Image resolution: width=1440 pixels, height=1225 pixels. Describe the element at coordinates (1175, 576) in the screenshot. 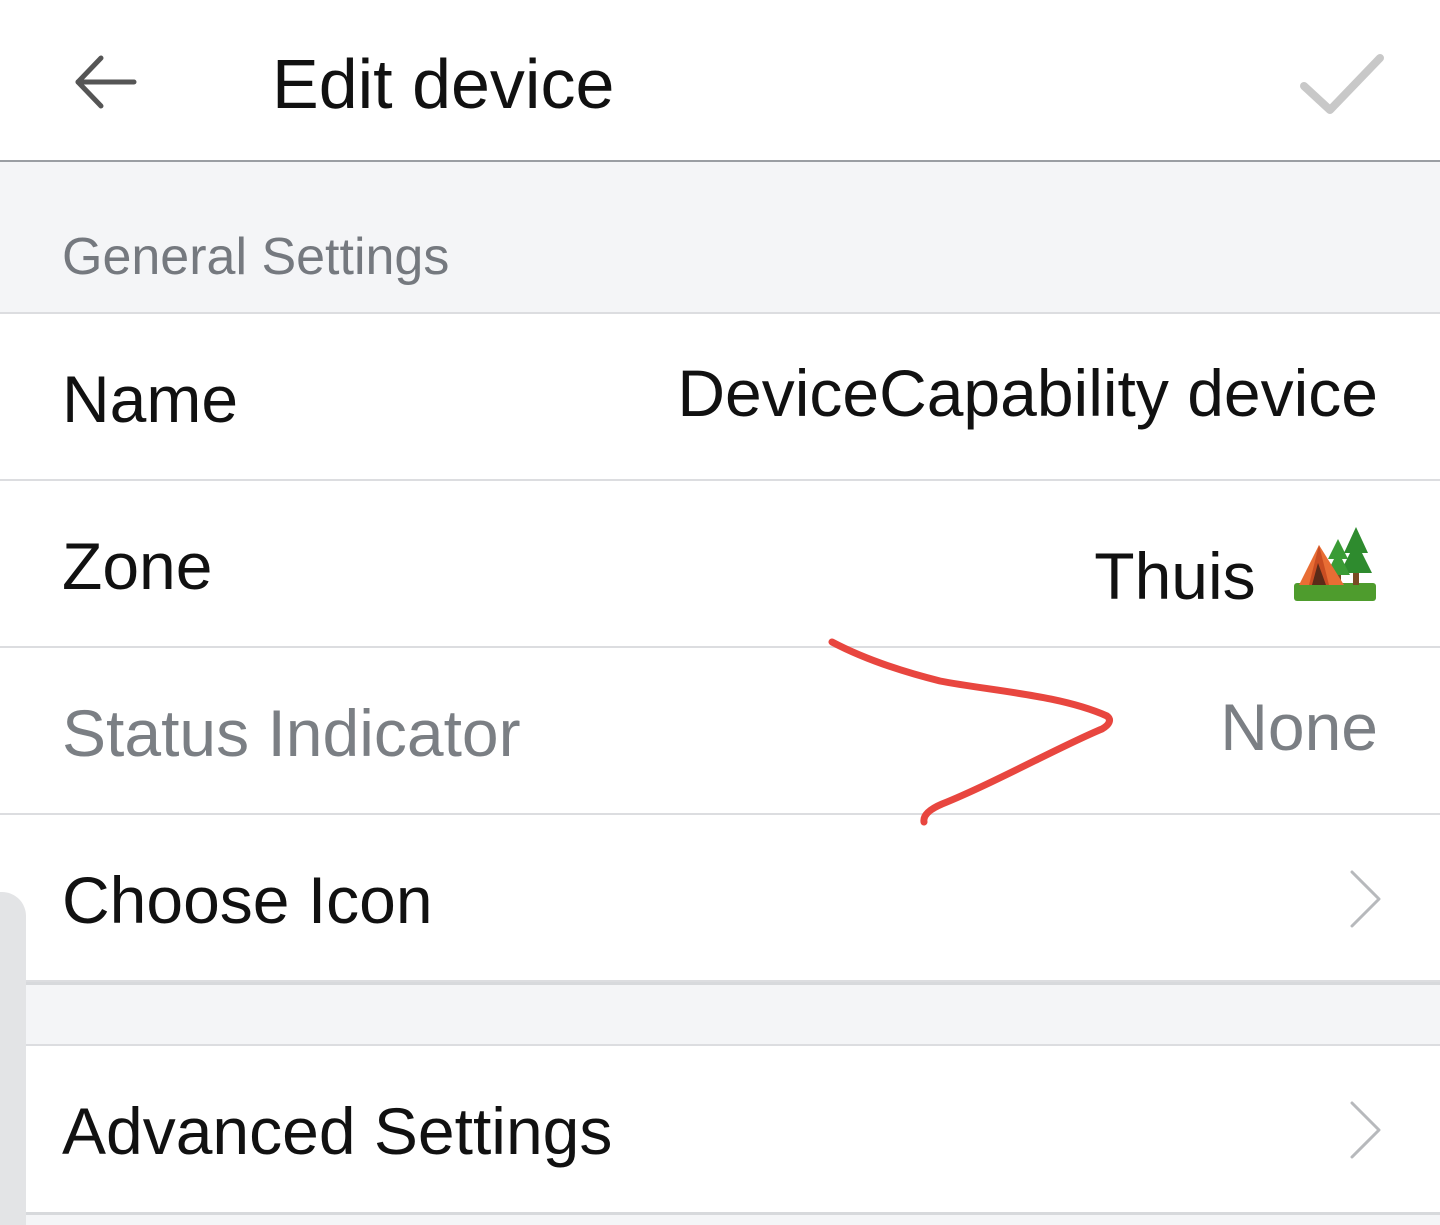

I see `zone-value: Thuis` at that location.